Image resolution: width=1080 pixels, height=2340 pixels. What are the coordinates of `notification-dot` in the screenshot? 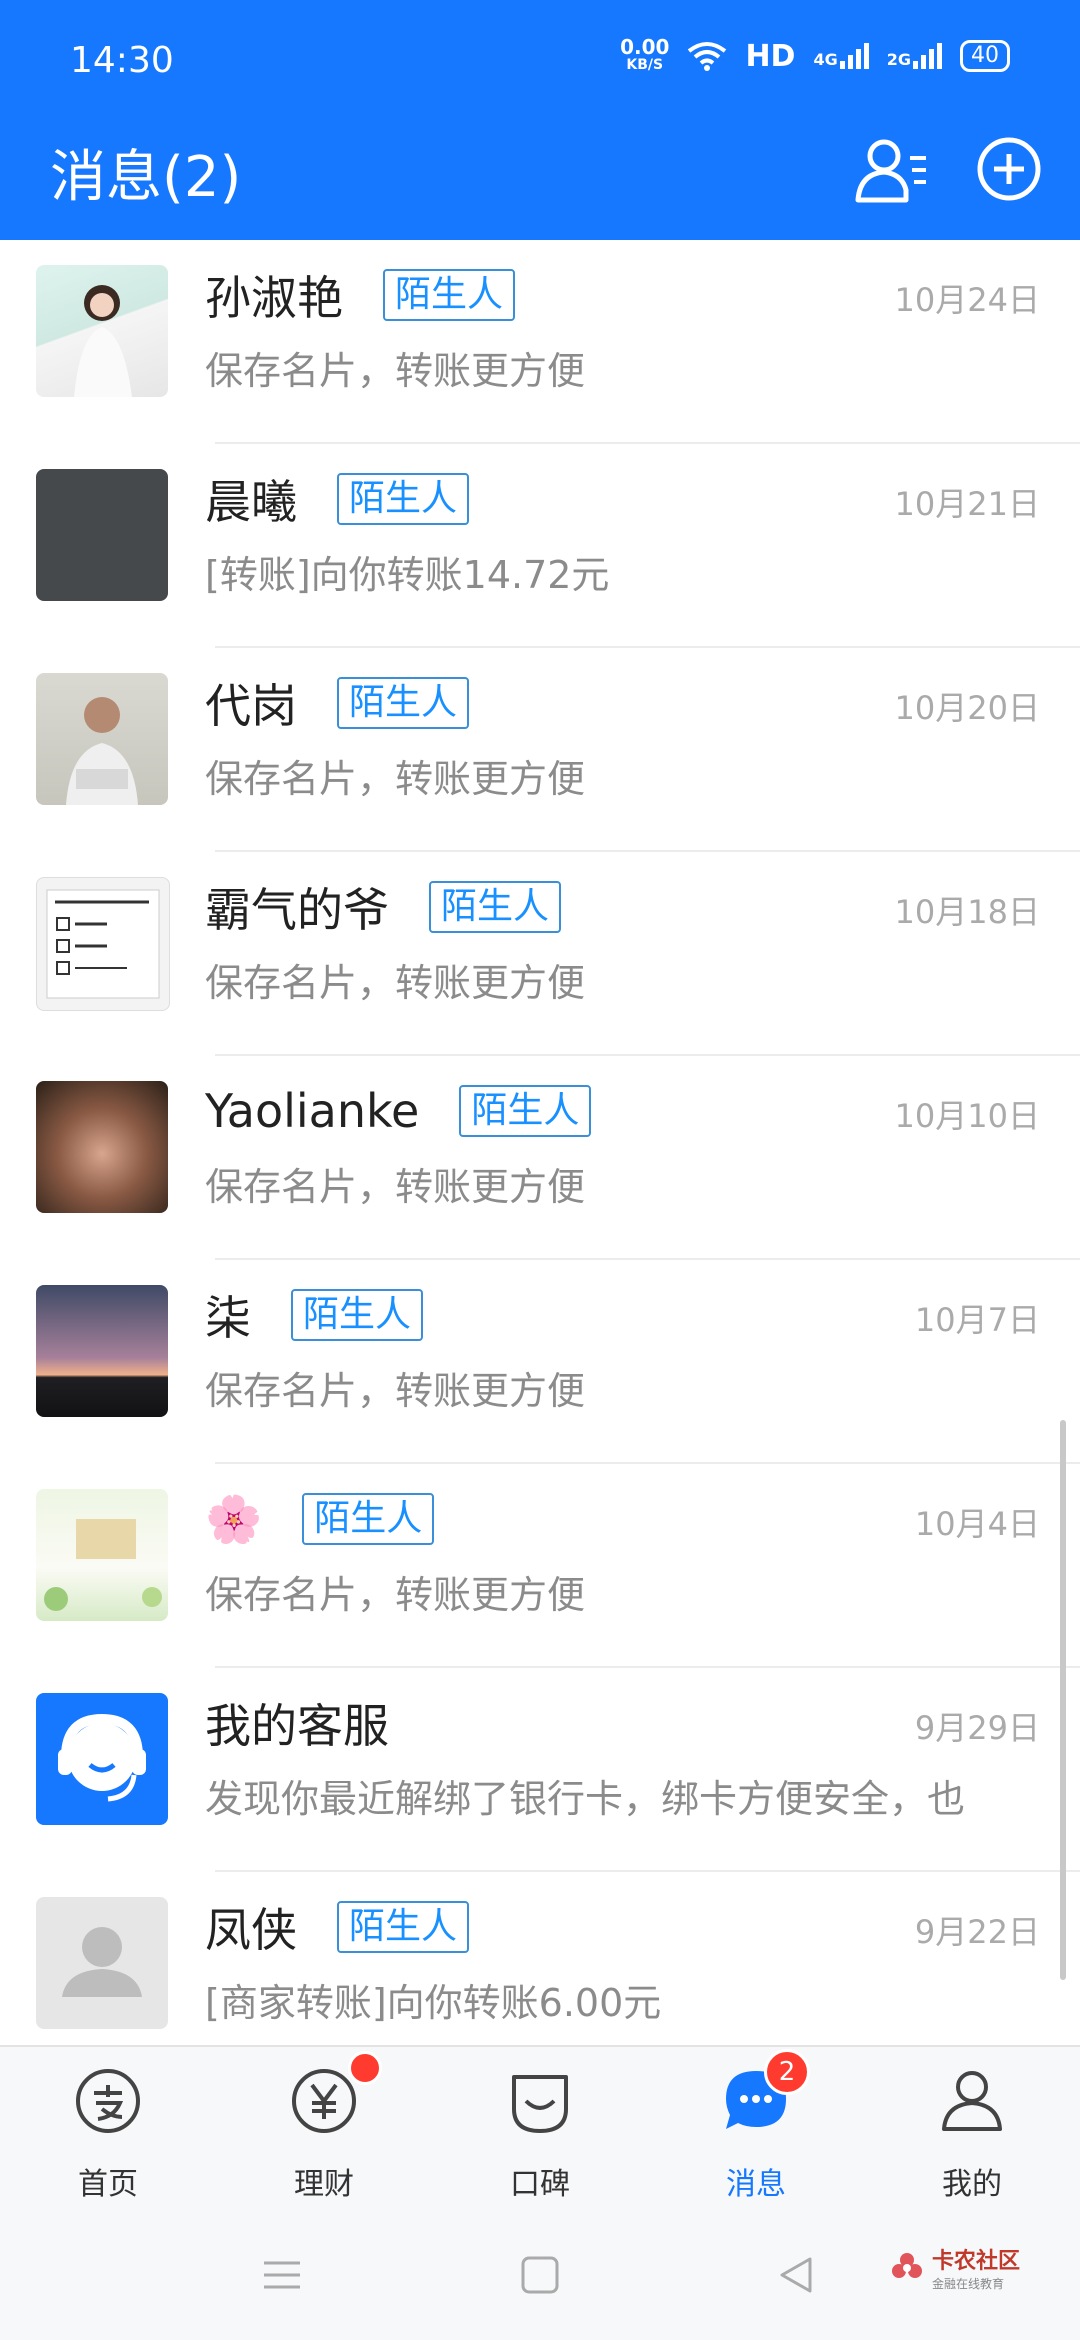 It's located at (365, 2068).